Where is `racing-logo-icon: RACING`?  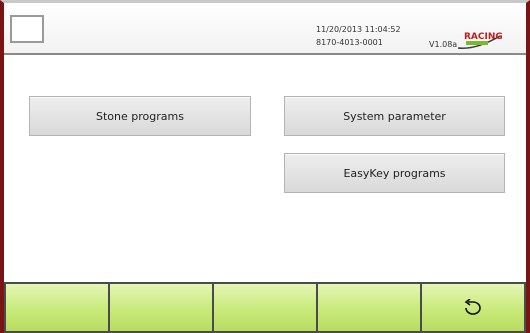
racing-logo-icon: RACING is located at coordinates (479, 40).